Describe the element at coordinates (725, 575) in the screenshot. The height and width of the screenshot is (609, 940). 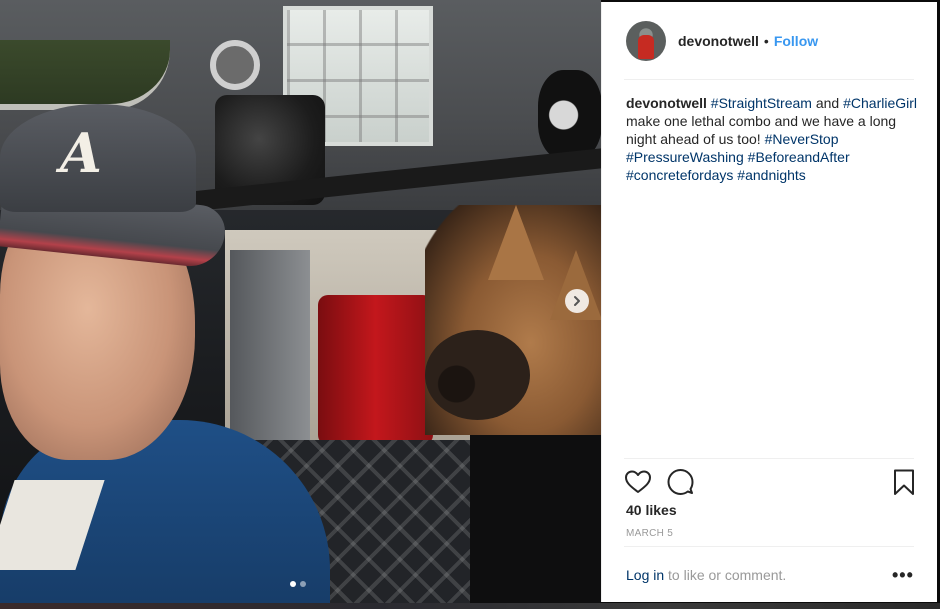
I see `login-suffix: to like or comment.` at that location.